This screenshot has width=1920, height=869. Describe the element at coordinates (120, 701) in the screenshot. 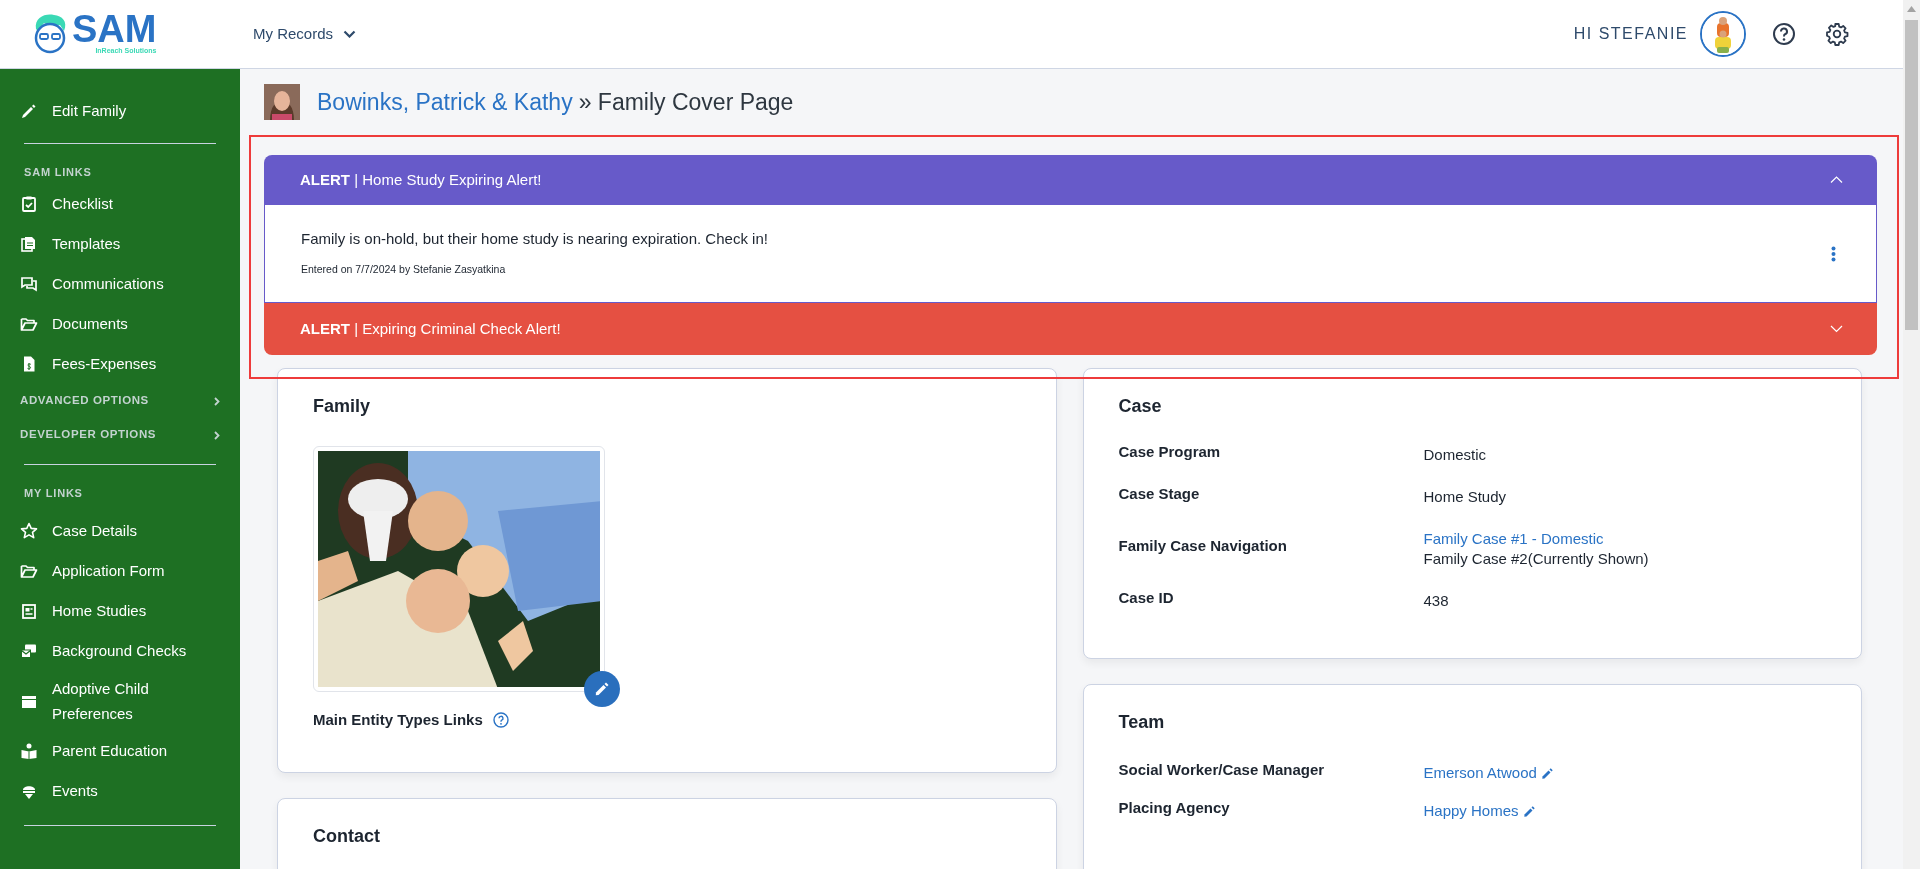

I see `sidebar-link: Adoptive Child Preferences` at that location.